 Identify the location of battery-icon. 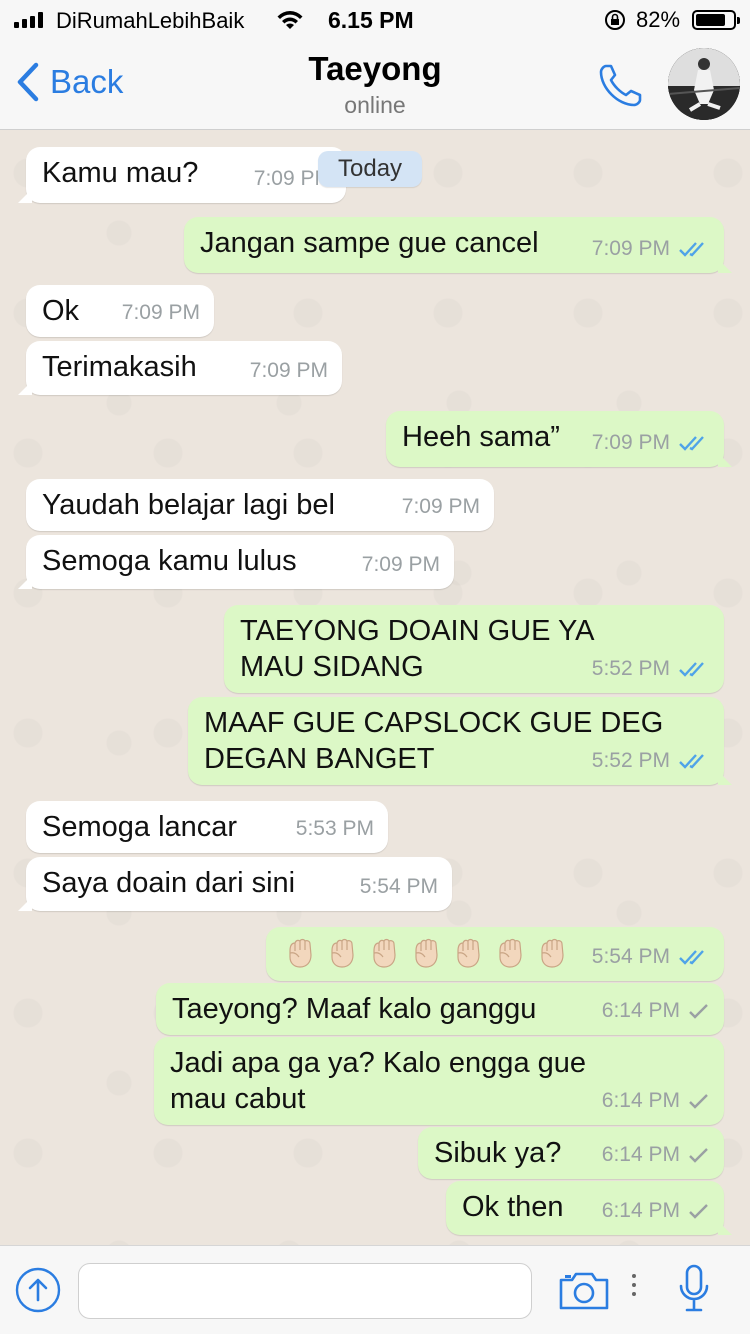
(716, 20).